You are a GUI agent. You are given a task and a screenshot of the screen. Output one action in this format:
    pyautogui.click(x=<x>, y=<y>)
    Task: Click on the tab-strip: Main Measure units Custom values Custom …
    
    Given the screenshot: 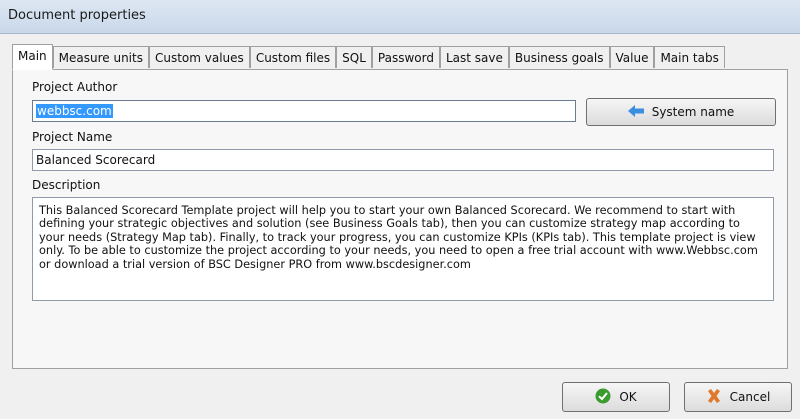 What is the action you would take?
    pyautogui.click(x=368, y=57)
    